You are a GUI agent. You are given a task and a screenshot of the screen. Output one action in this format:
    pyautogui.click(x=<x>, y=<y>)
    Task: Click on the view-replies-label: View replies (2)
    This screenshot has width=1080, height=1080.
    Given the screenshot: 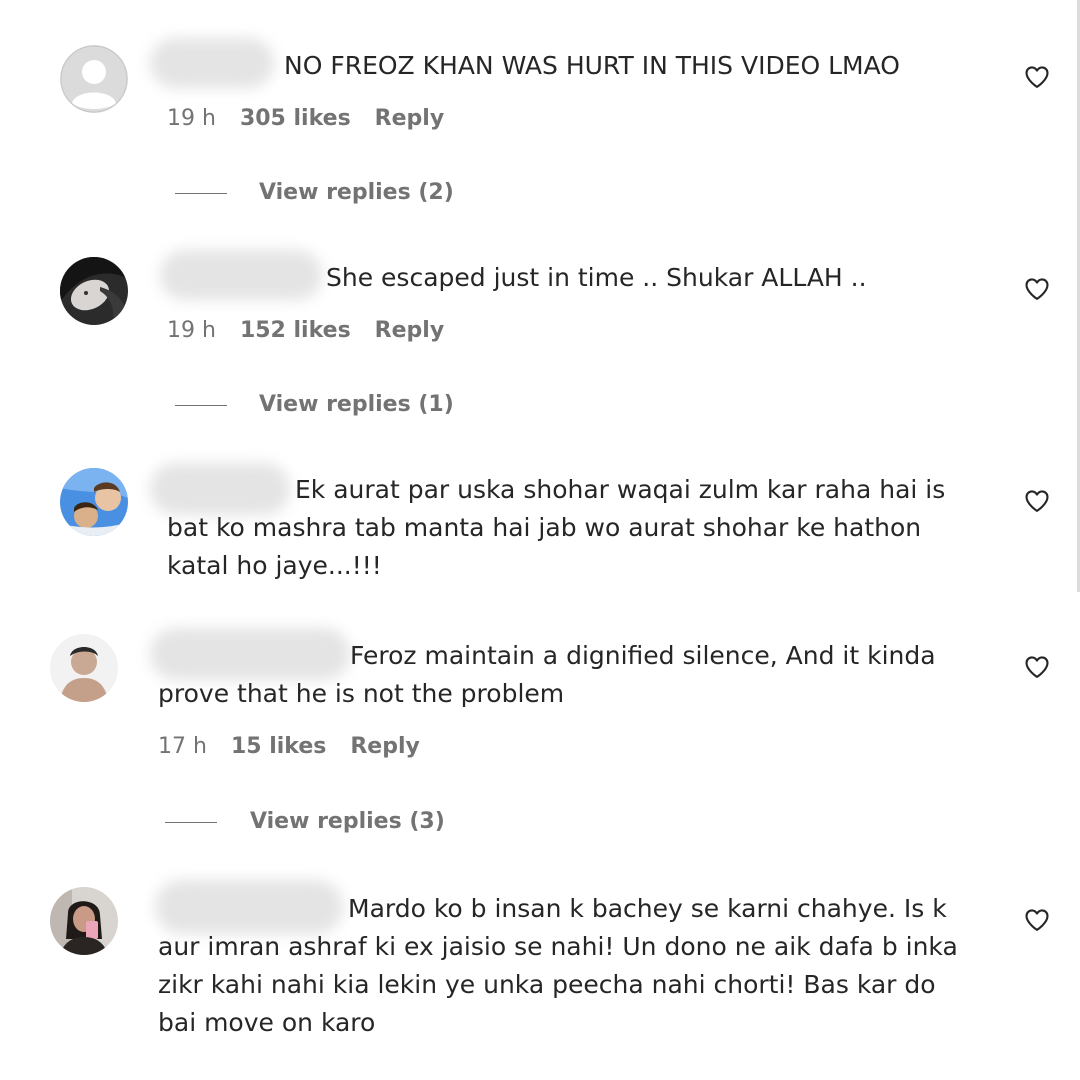 What is the action you would take?
    pyautogui.click(x=356, y=192)
    